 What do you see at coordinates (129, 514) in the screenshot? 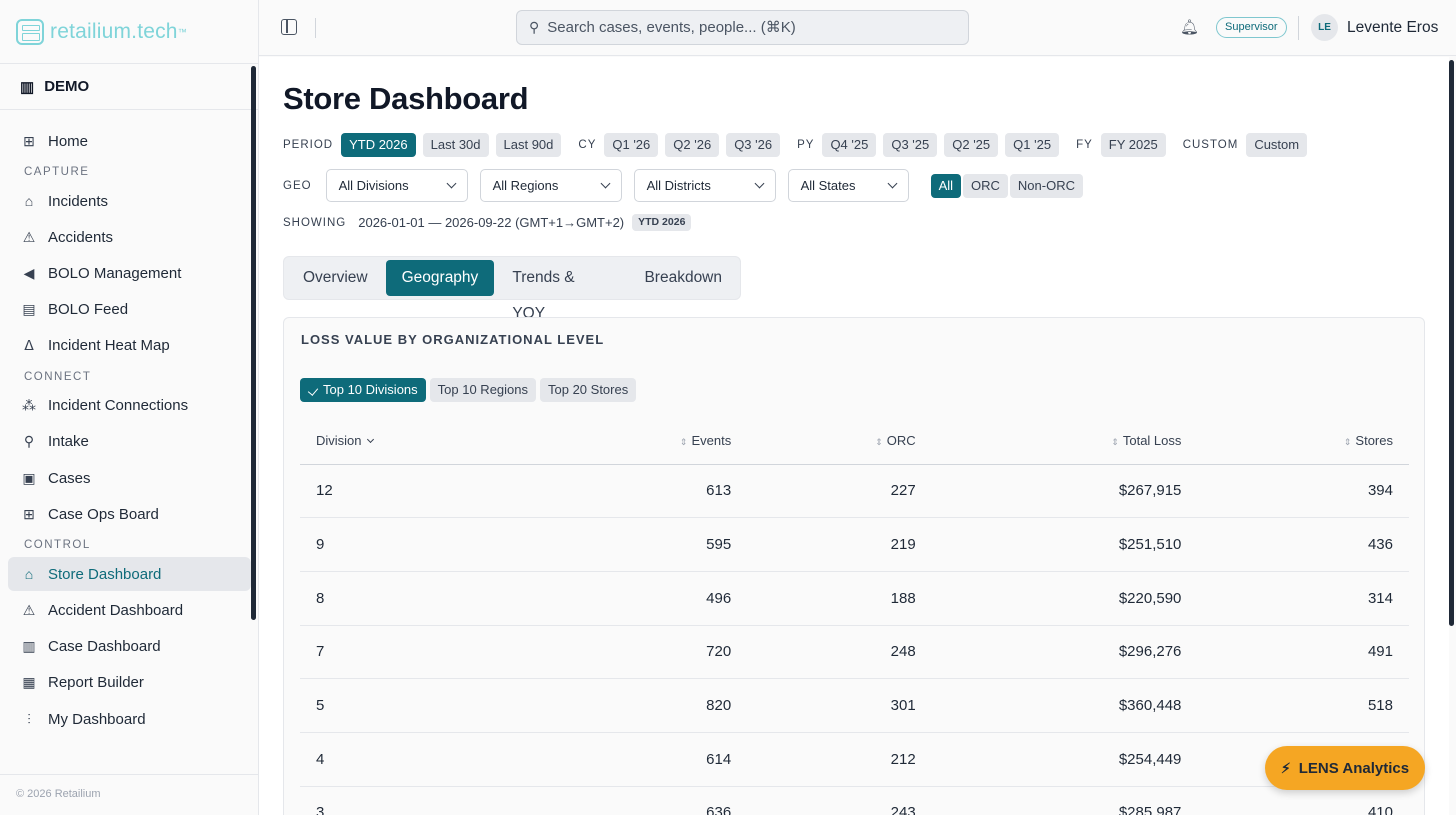
I see `sidebar-item-case-ops-board: ⊞ Case Ops Board` at bounding box center [129, 514].